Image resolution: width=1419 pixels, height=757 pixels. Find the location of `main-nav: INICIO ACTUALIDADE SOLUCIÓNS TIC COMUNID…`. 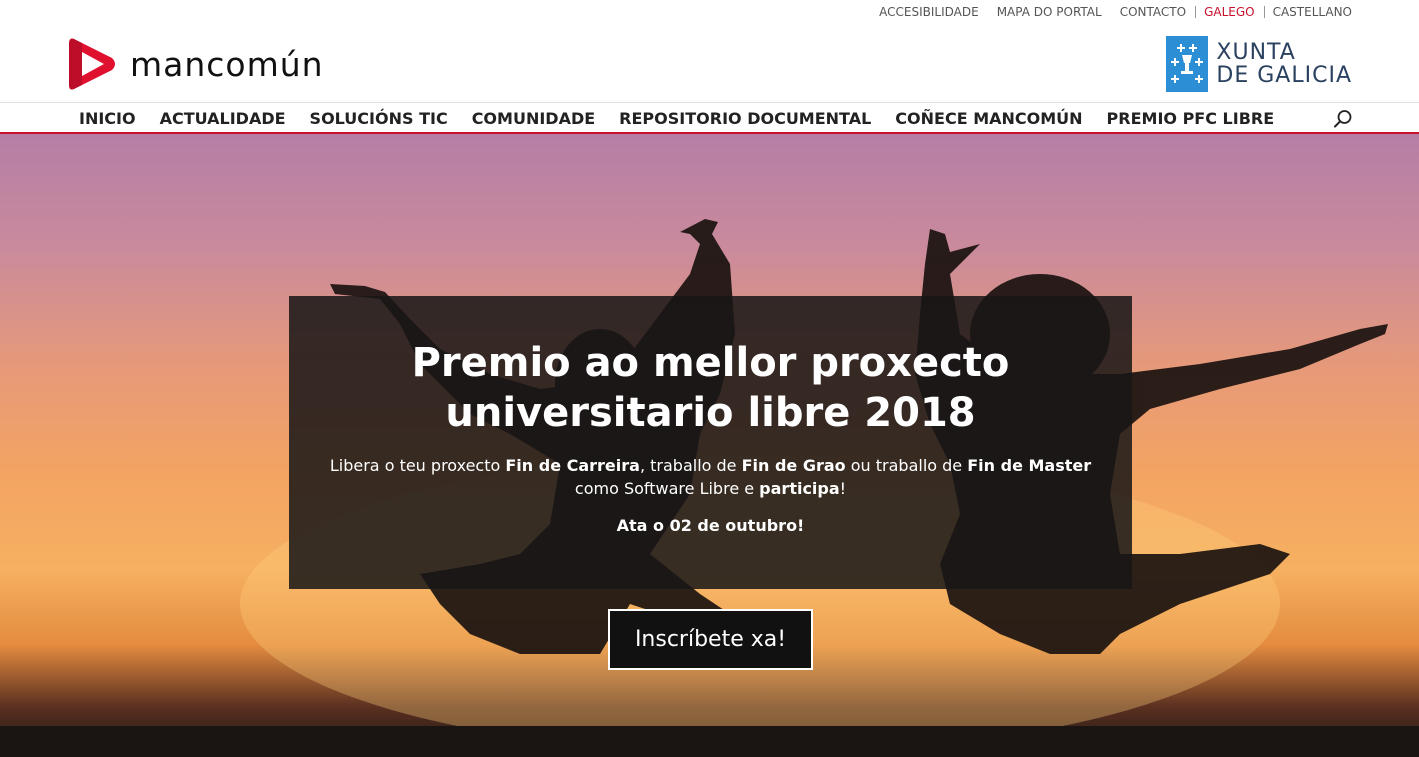

main-nav: INICIO ACTUALIDADE SOLUCIÓNS TIC COMUNID… is located at coordinates (709, 118).